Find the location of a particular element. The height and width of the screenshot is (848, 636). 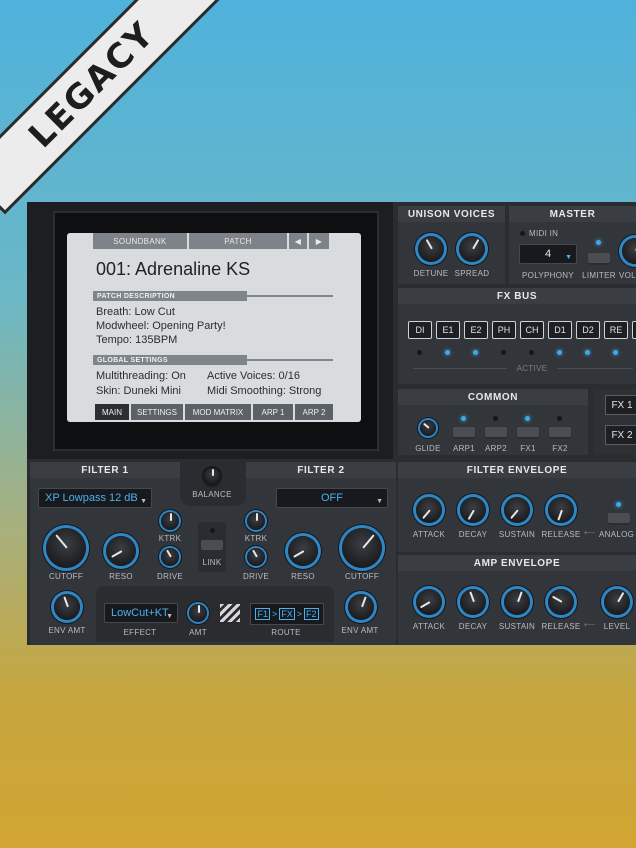

detune-knob is located at coordinates (431, 249).